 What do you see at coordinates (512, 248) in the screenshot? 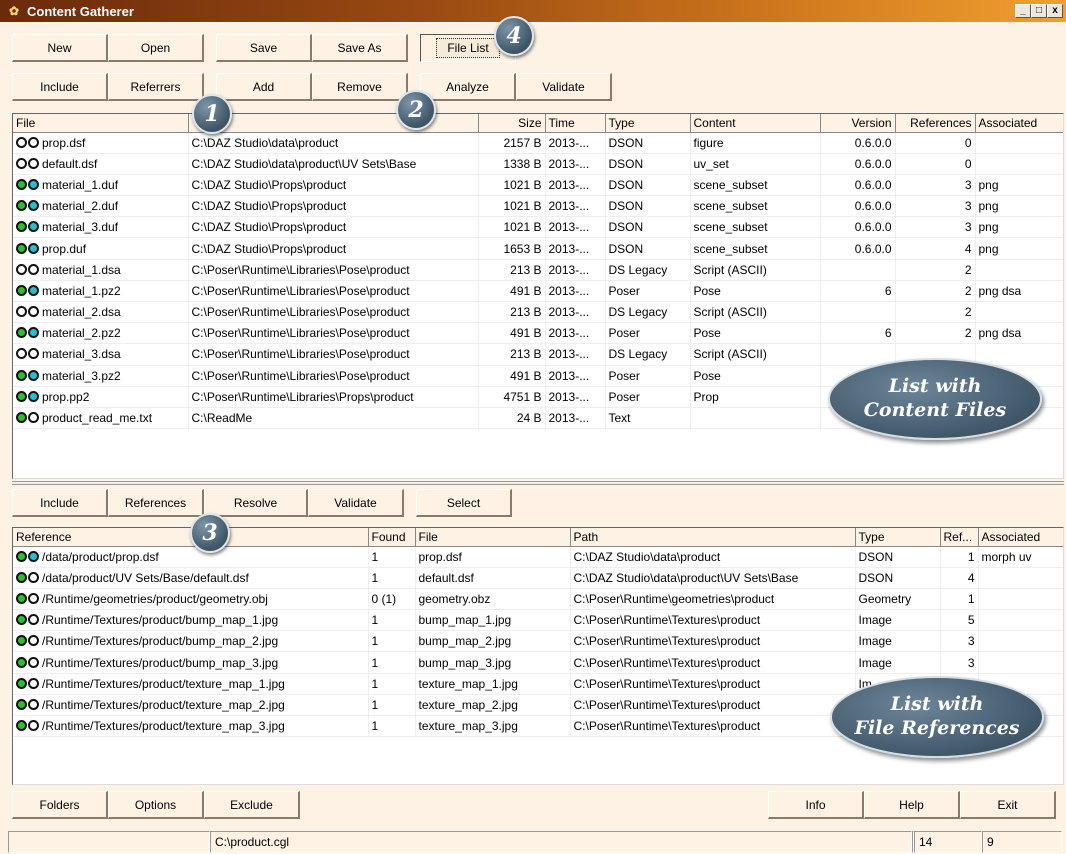
I see `file-size: 1653 B` at bounding box center [512, 248].